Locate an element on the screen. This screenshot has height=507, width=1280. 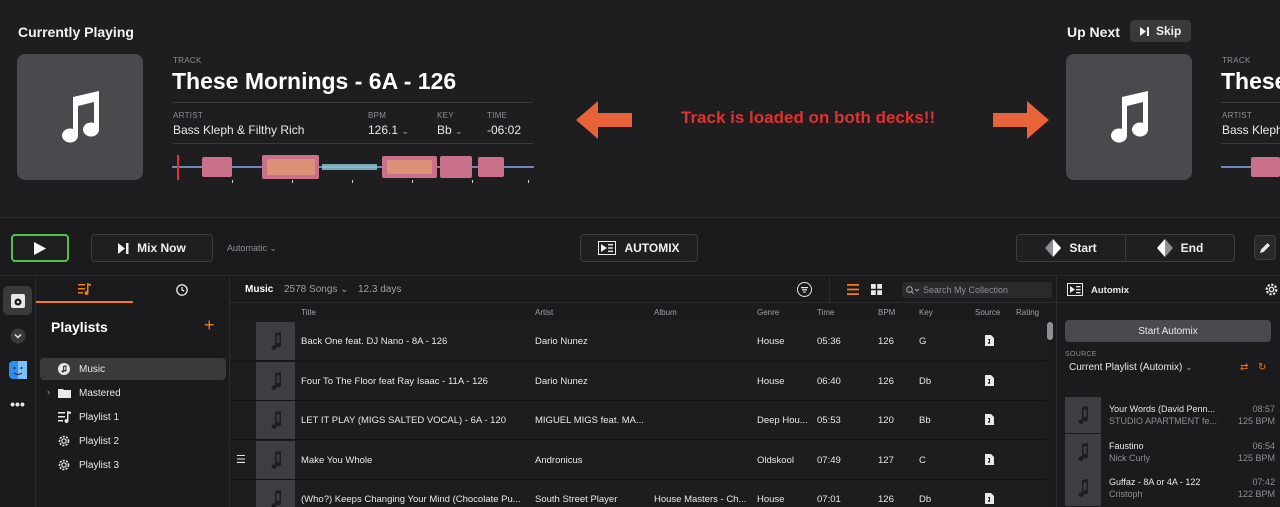
automix-header: Automix is located at coordinates (1168, 290).